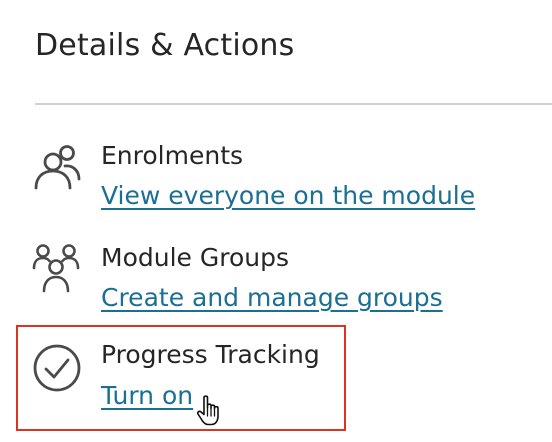 This screenshot has height=442, width=552. Describe the element at coordinates (210, 354) in the screenshot. I see `progress-tracking-heading: Progress Tracking` at that location.